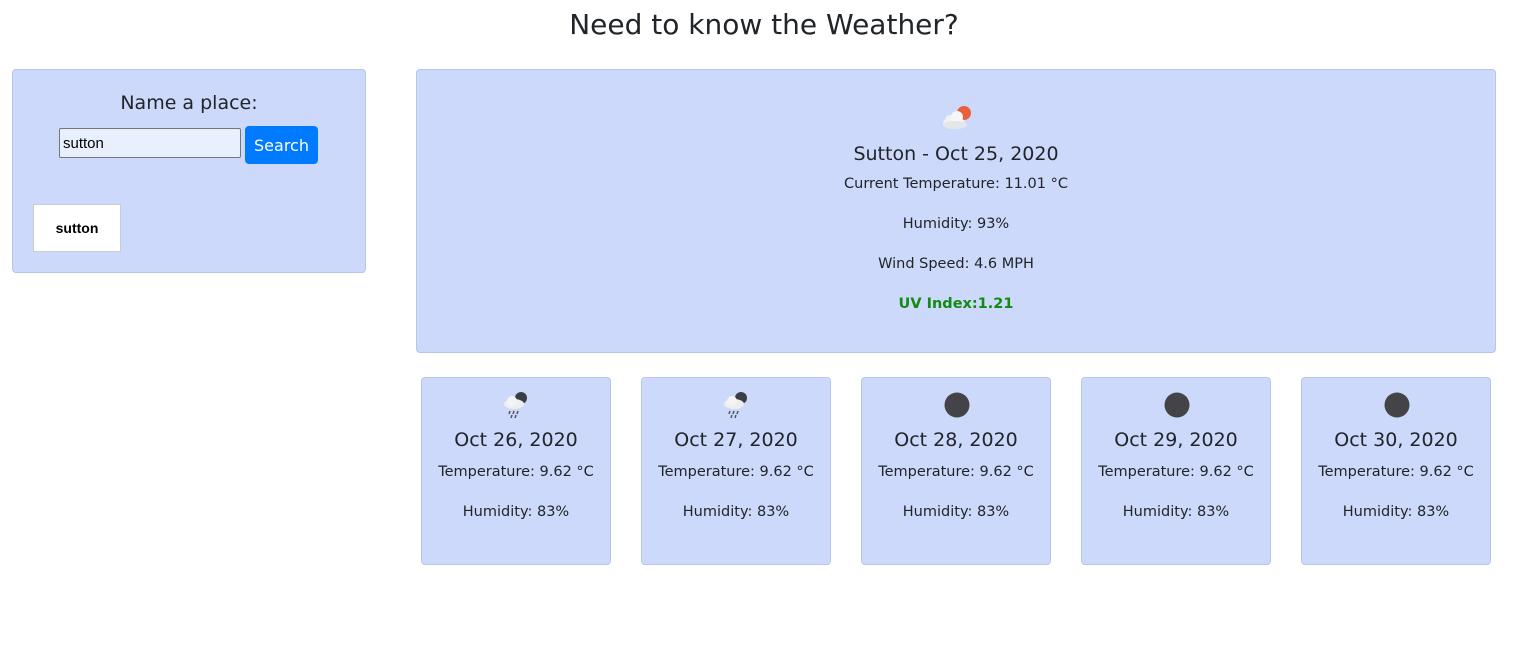  Describe the element at coordinates (957, 117) in the screenshot. I see `partly-cloudy-day-icon` at that location.